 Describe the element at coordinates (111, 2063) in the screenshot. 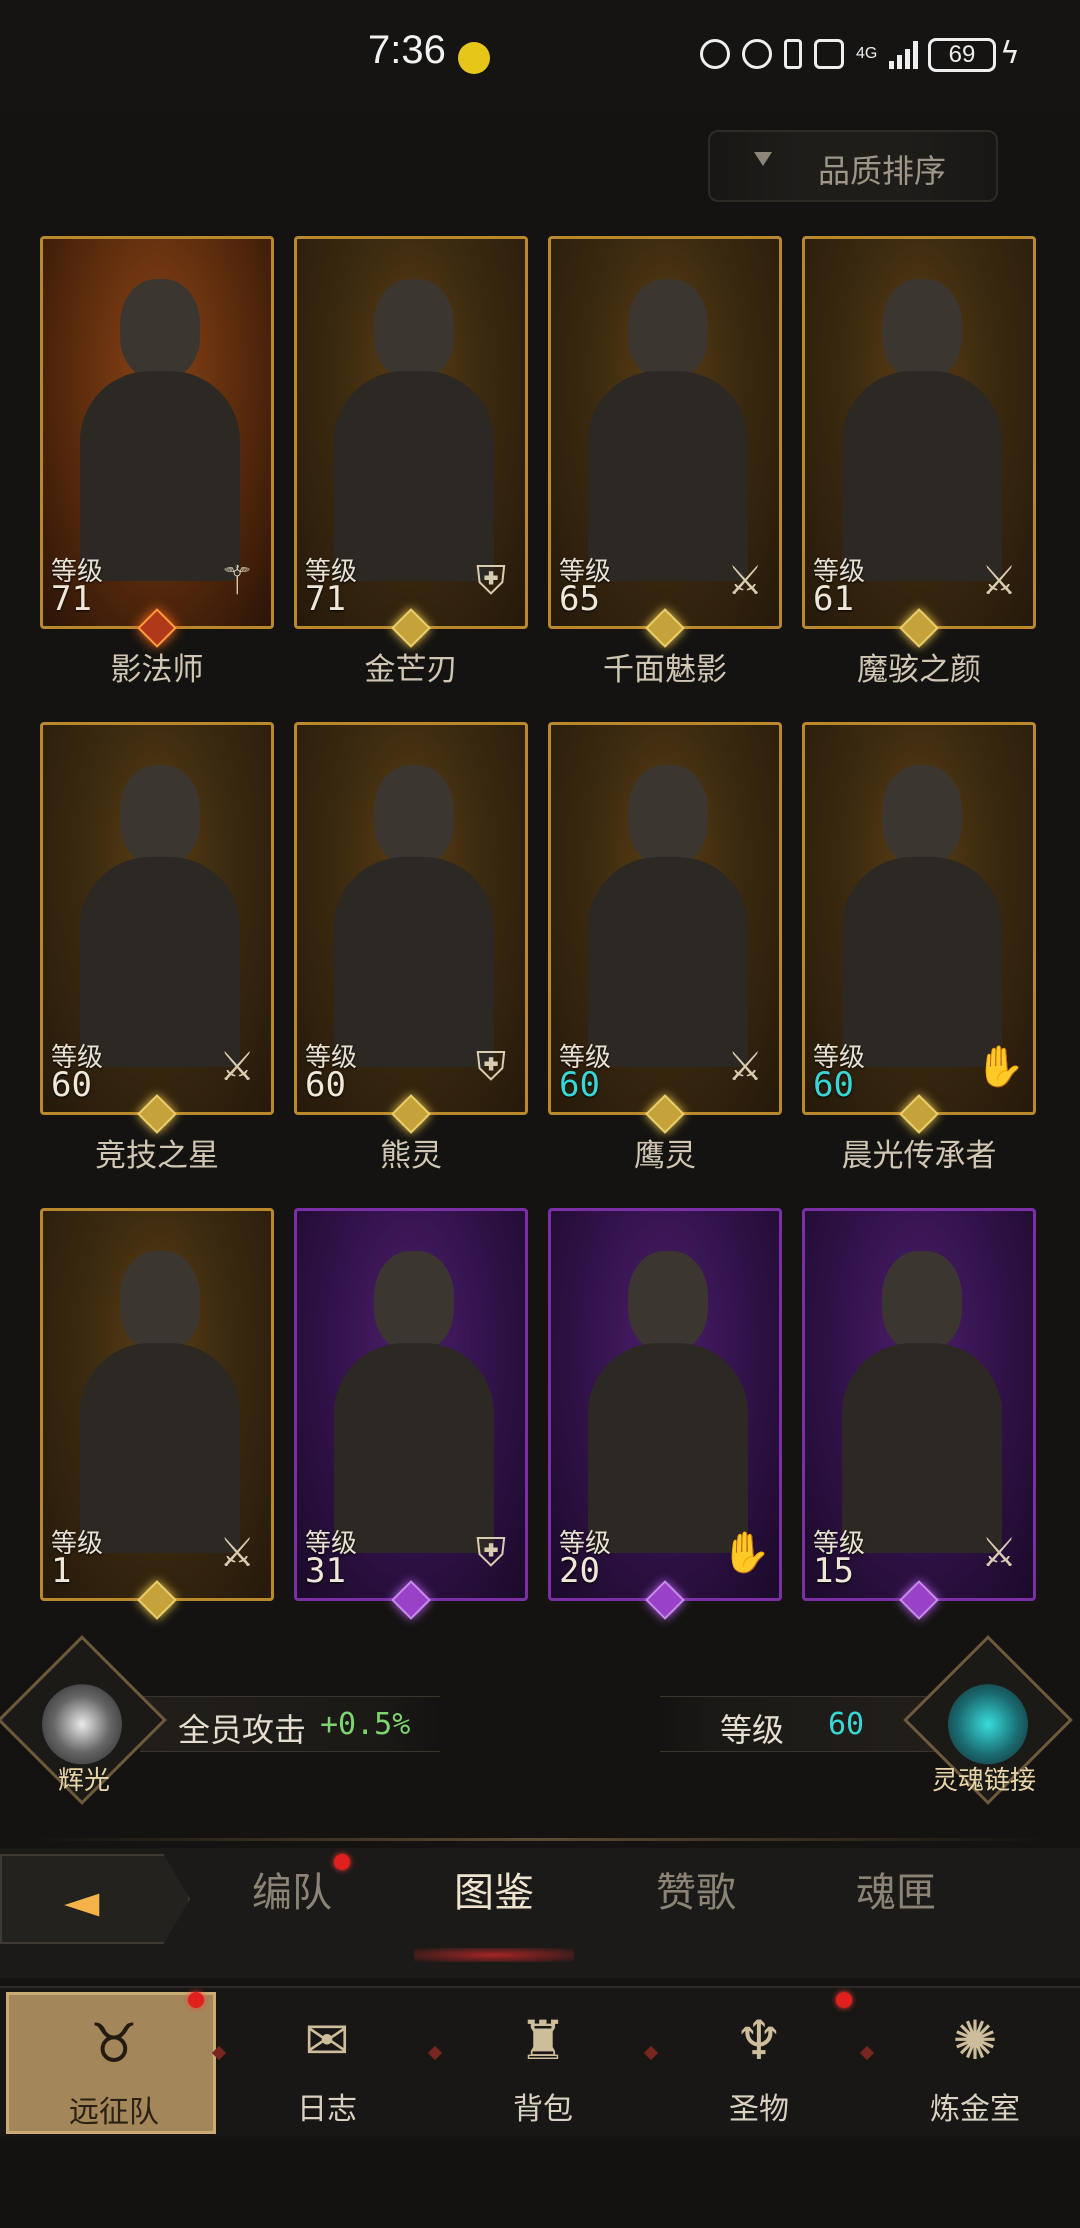

I see `nav-item-horned-helmet: ♉ 远征队` at that location.